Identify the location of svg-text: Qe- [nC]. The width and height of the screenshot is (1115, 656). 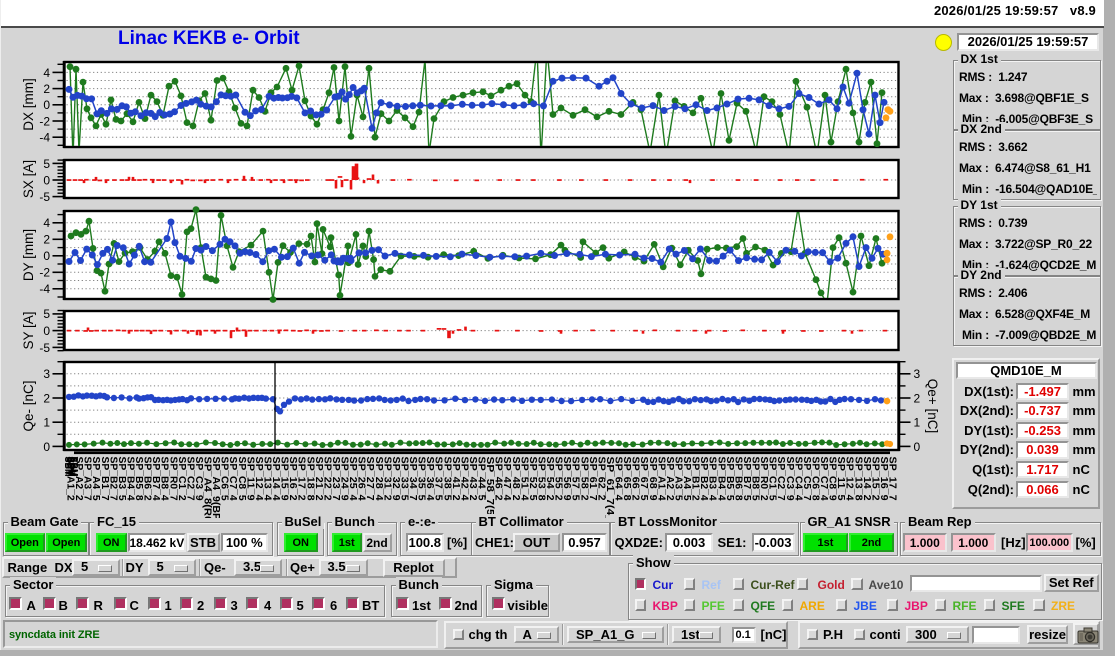
(28, 405).